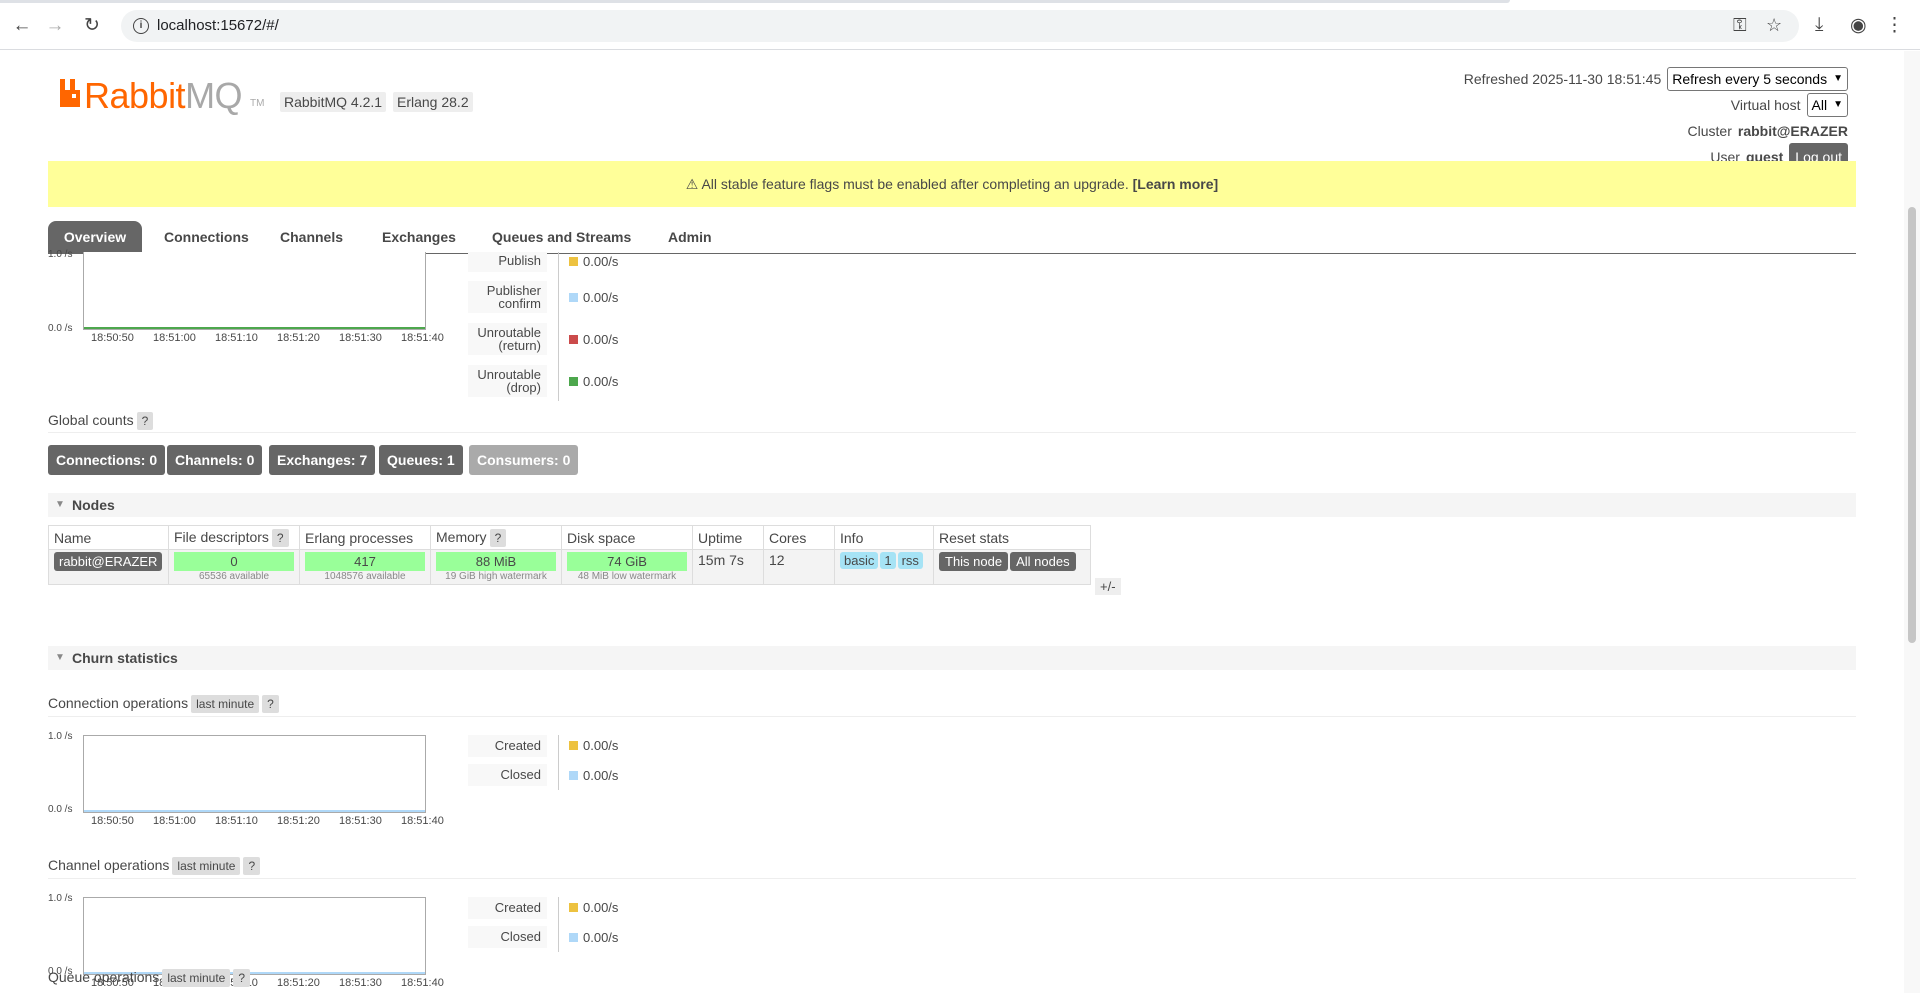 This screenshot has height=993, width=1920. Describe the element at coordinates (1894, 25) in the screenshot. I see `menu-icon: ⋮` at that location.